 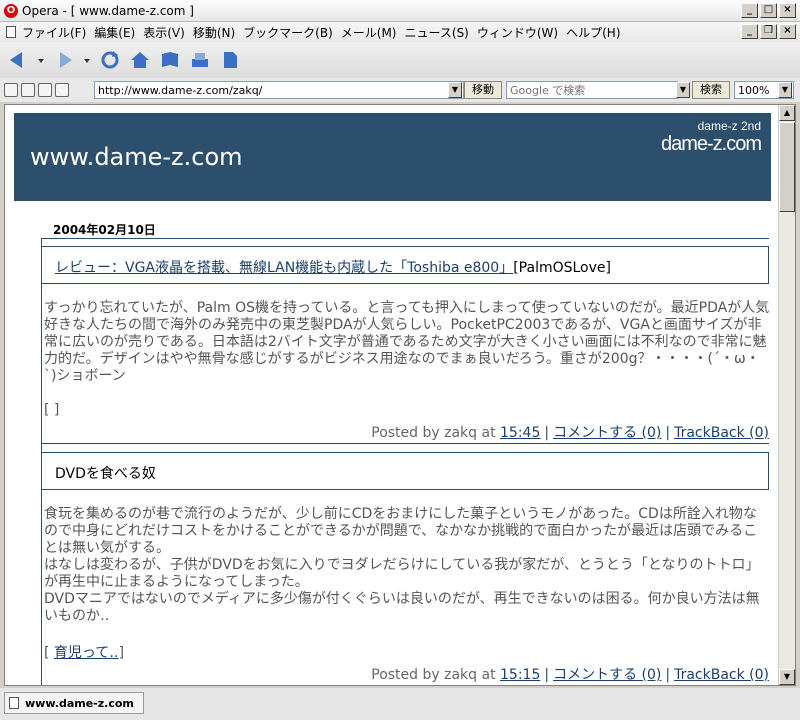 I want to click on menu-navigate: 移動(N), so click(x=218, y=32).